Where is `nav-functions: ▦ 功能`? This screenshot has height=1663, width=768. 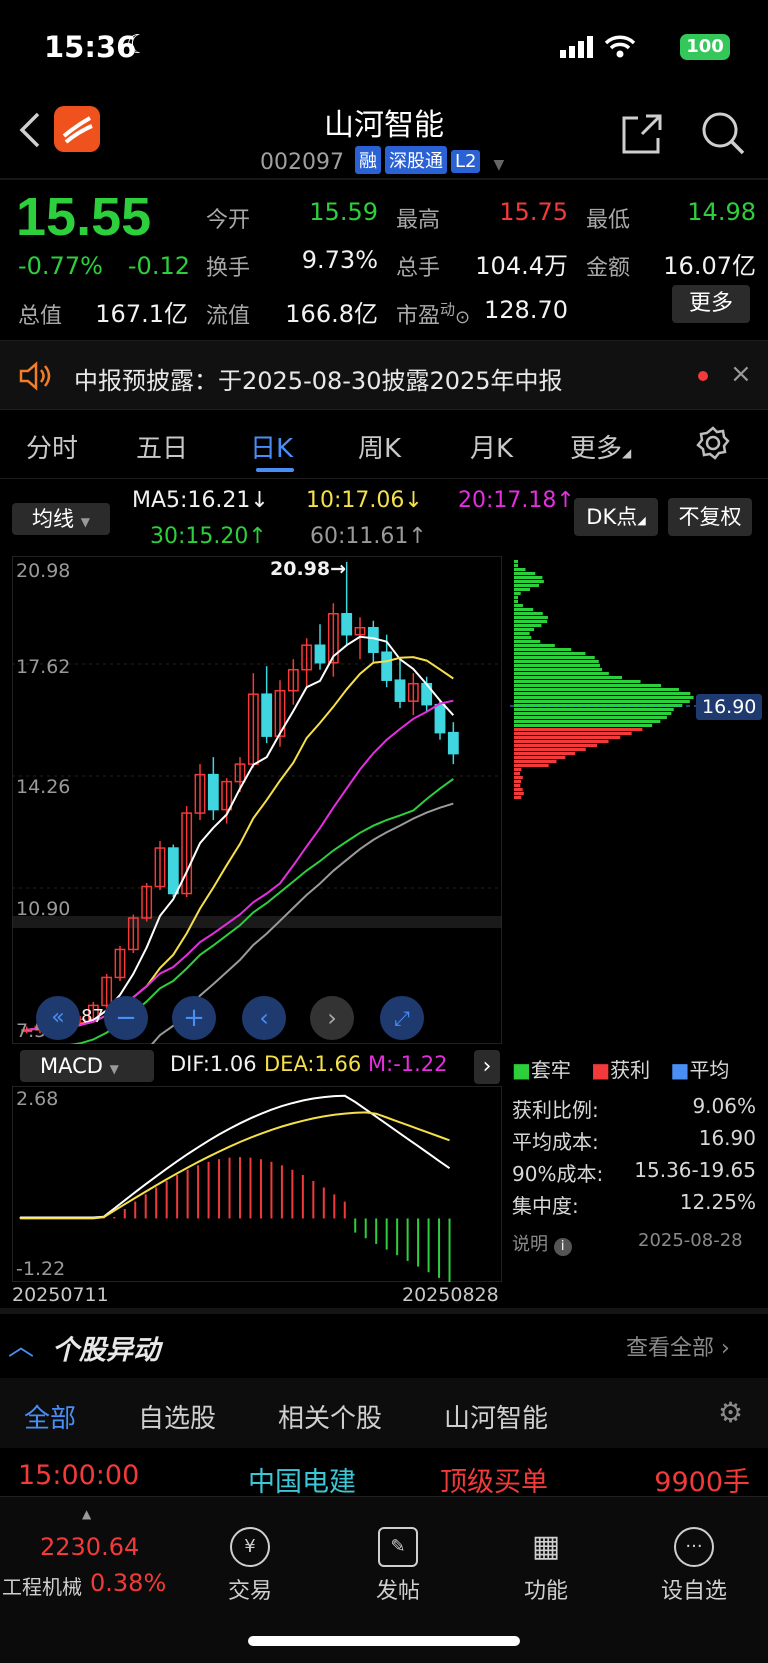
nav-functions: ▦ 功能 is located at coordinates (546, 1566).